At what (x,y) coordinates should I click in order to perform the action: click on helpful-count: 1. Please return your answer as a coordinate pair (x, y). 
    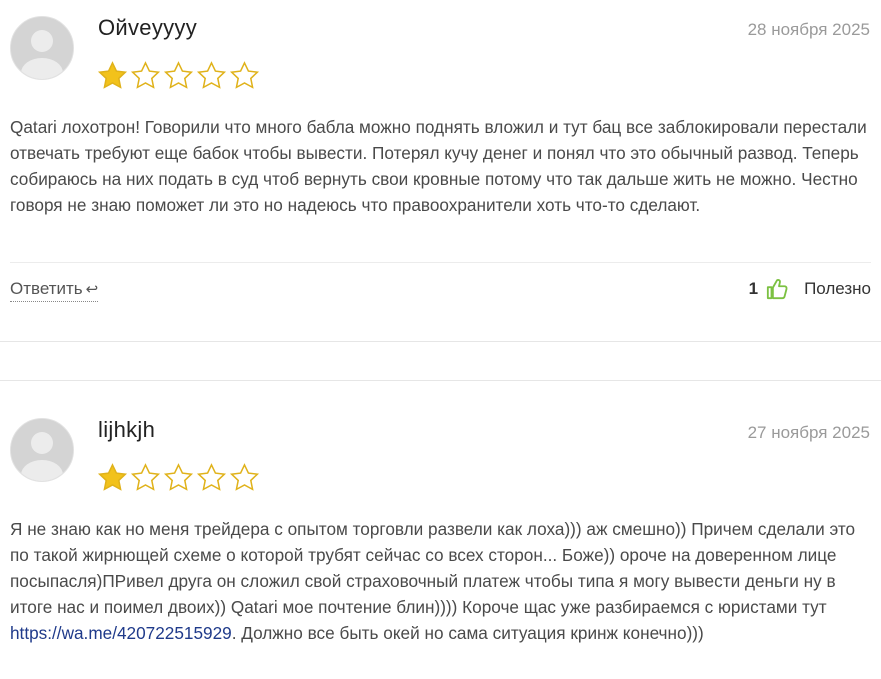
    Looking at the image, I should click on (753, 288).